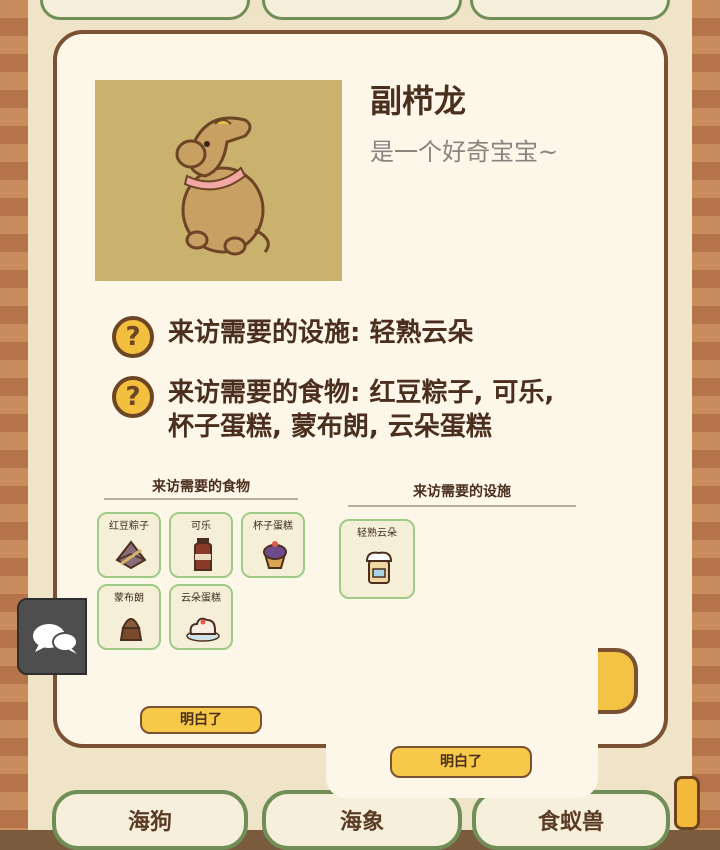 This screenshot has height=850, width=720. Describe the element at coordinates (131, 629) in the screenshot. I see `mont-blanc-icon` at that location.